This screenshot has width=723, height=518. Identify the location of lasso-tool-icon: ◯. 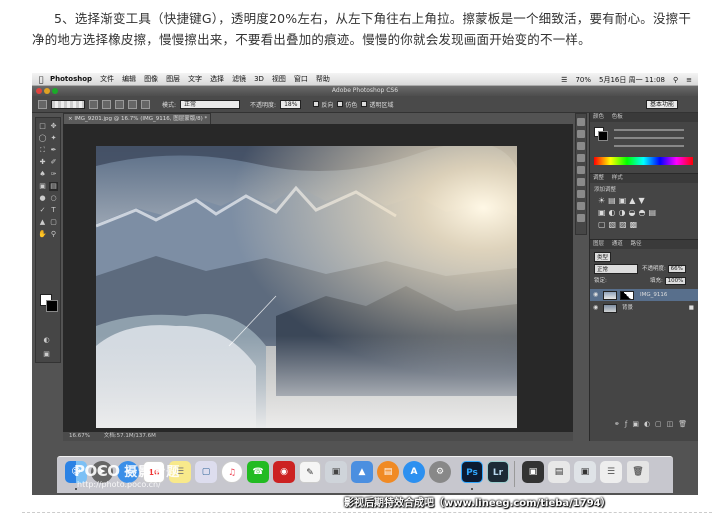
(42, 138).